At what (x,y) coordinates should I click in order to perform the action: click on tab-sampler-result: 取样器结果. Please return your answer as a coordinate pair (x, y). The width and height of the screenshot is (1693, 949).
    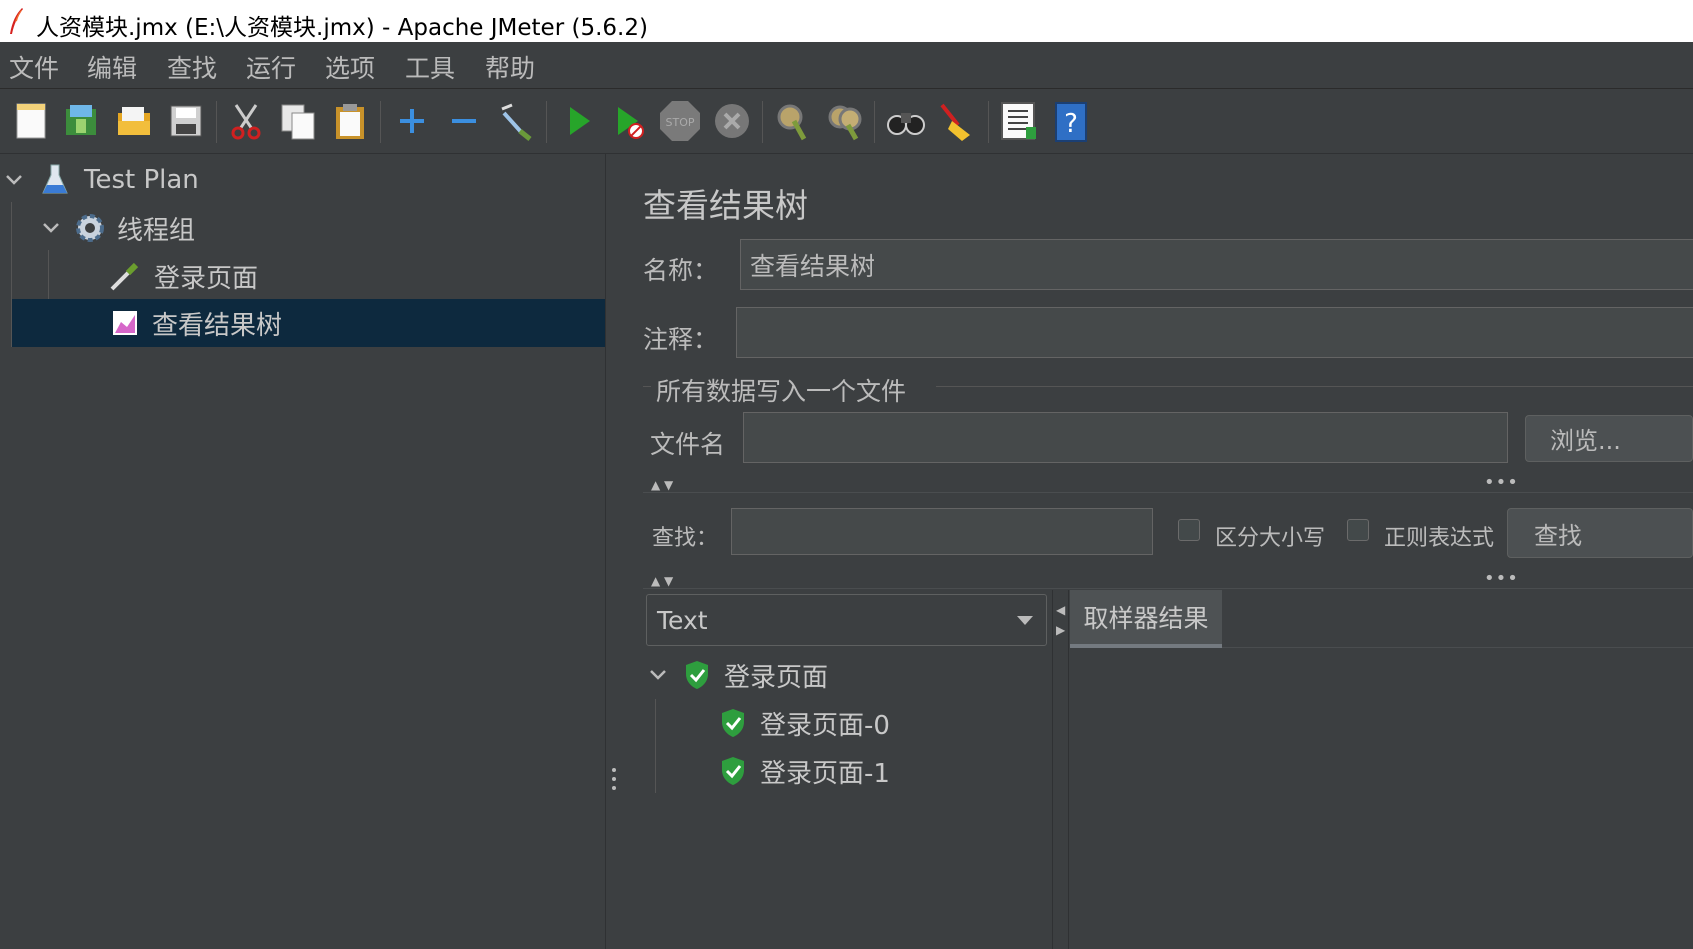
    Looking at the image, I should click on (1146, 619).